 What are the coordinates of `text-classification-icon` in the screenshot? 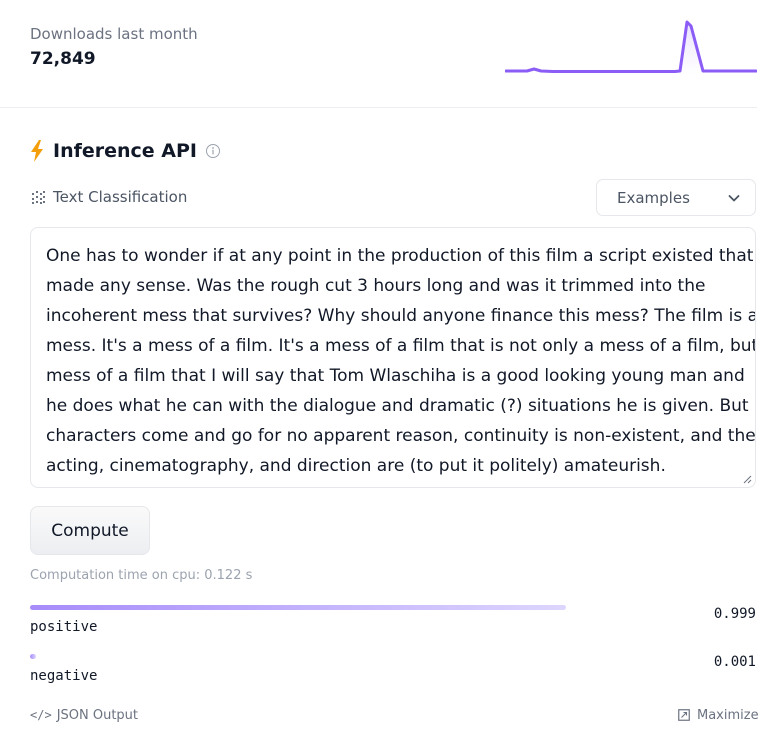 It's located at (38, 197).